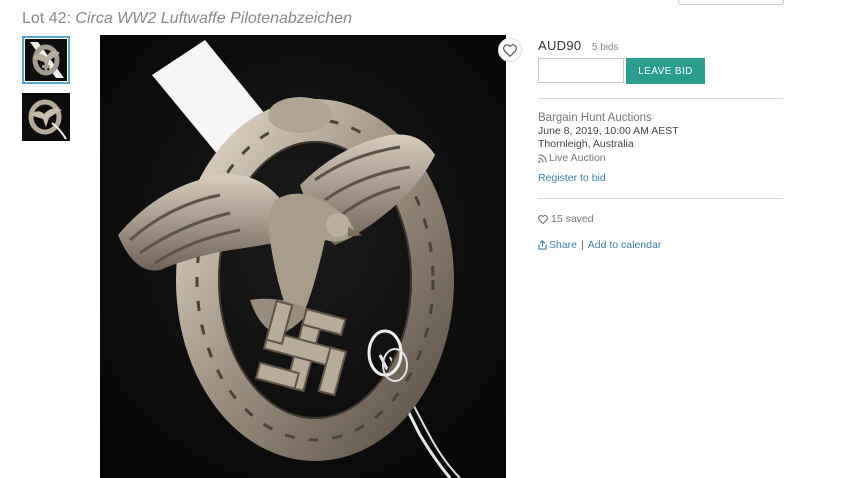 The height and width of the screenshot is (478, 850). I want to click on bid-amount-input, so click(581, 70).